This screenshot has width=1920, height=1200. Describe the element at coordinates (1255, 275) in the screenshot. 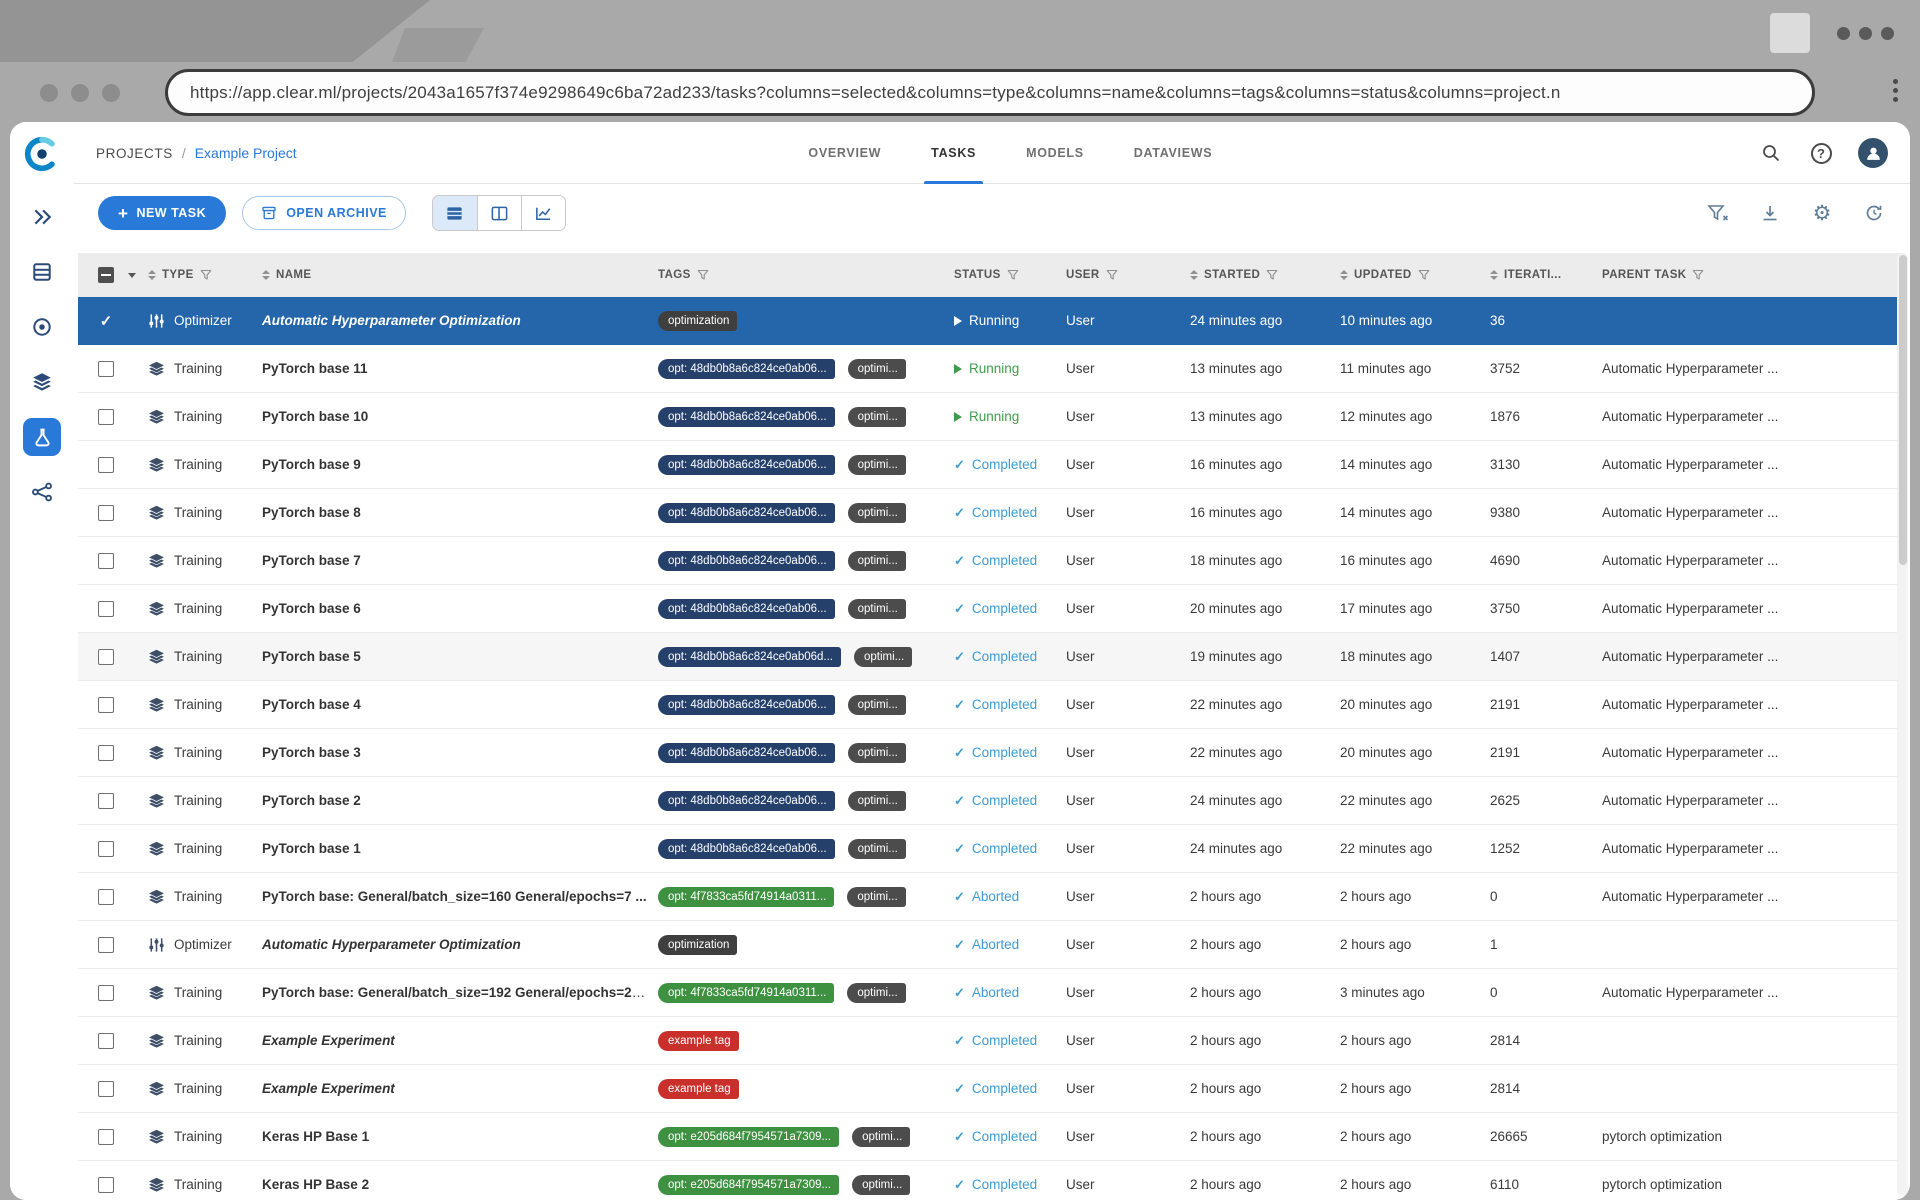

I see `column-header-started: STARTED` at that location.